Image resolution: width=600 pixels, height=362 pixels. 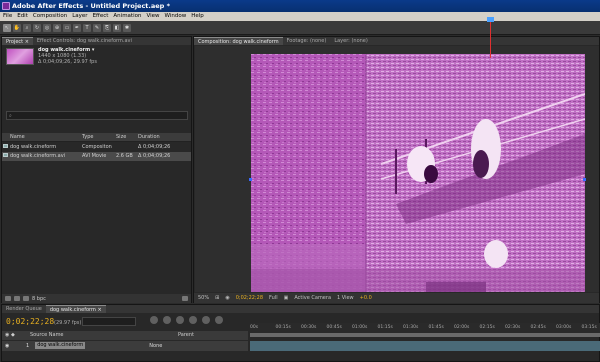 I want to click on project-row-size, so click(x=127, y=147).